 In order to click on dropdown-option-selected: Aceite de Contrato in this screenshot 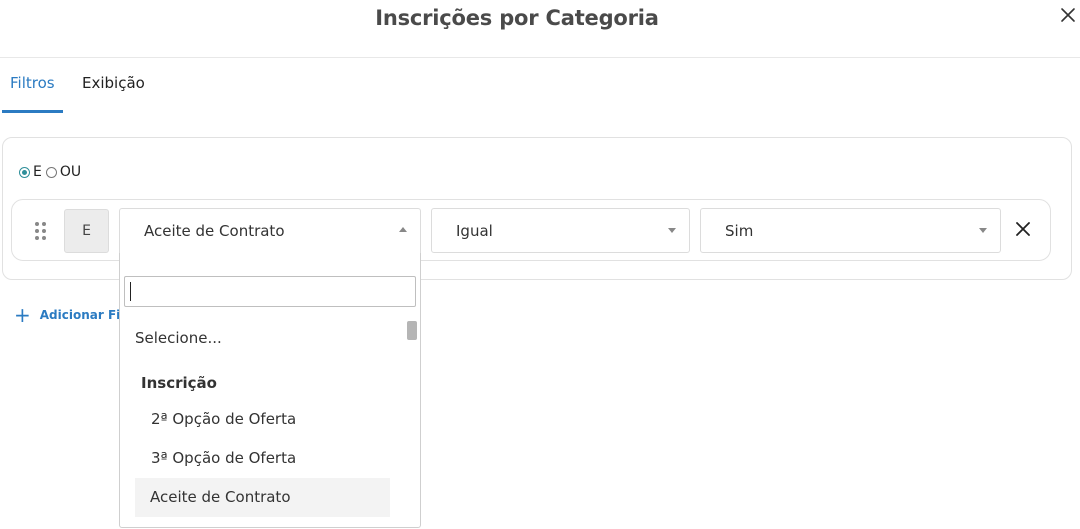, I will do `click(220, 497)`.